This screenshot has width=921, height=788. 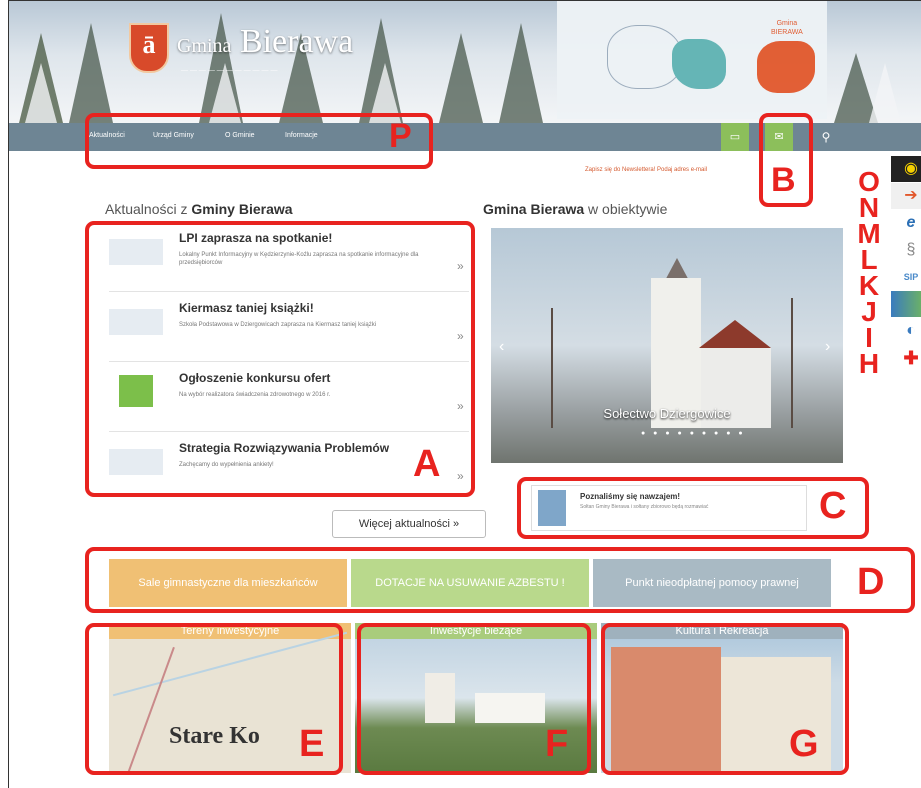 What do you see at coordinates (906, 277) in the screenshot?
I see `sip-icon: SIP` at bounding box center [906, 277].